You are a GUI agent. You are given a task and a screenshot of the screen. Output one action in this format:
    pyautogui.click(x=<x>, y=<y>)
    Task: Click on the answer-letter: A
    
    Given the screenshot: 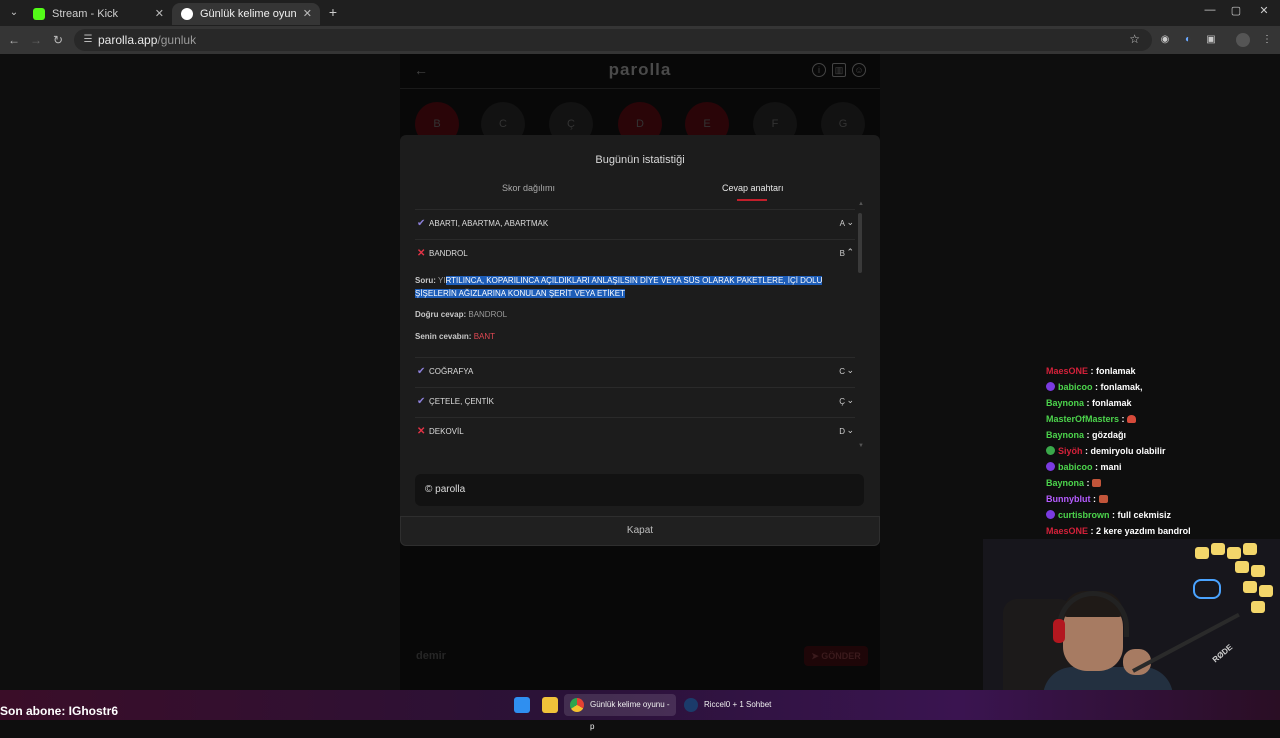 What is the action you would take?
    pyautogui.click(x=842, y=223)
    